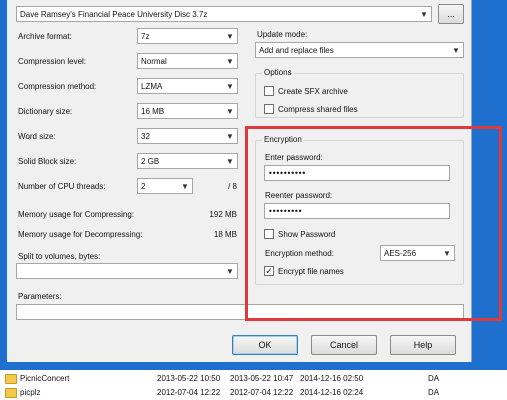 The height and width of the screenshot is (400, 507). What do you see at coordinates (145, 136) in the screenshot?
I see `word-size-value: 32` at bounding box center [145, 136].